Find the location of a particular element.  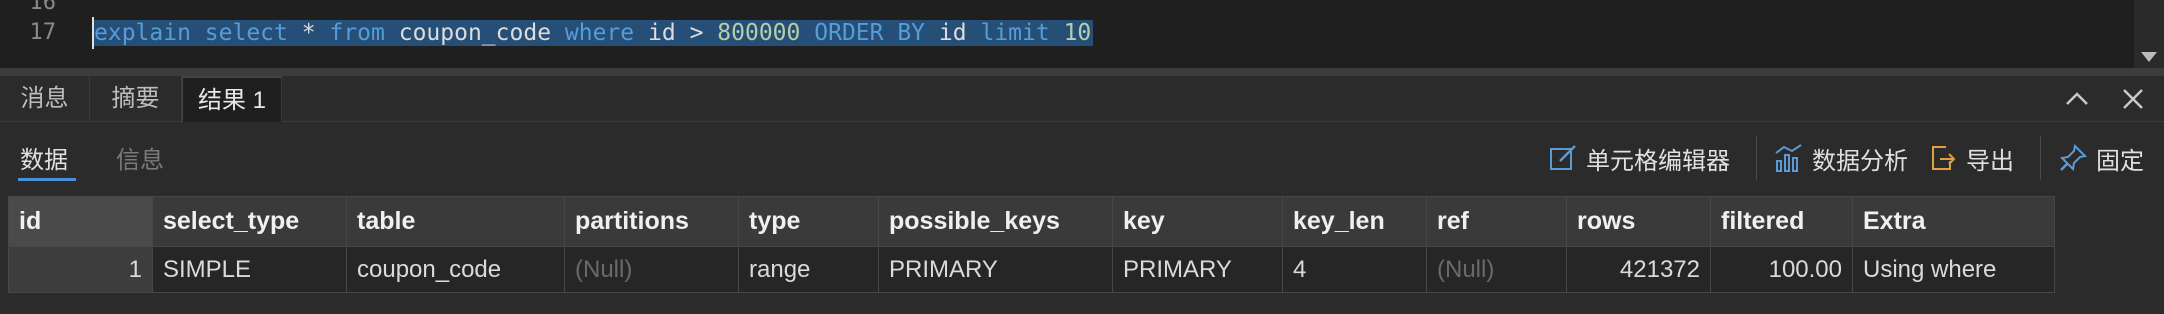

code-operator: > is located at coordinates (696, 33).